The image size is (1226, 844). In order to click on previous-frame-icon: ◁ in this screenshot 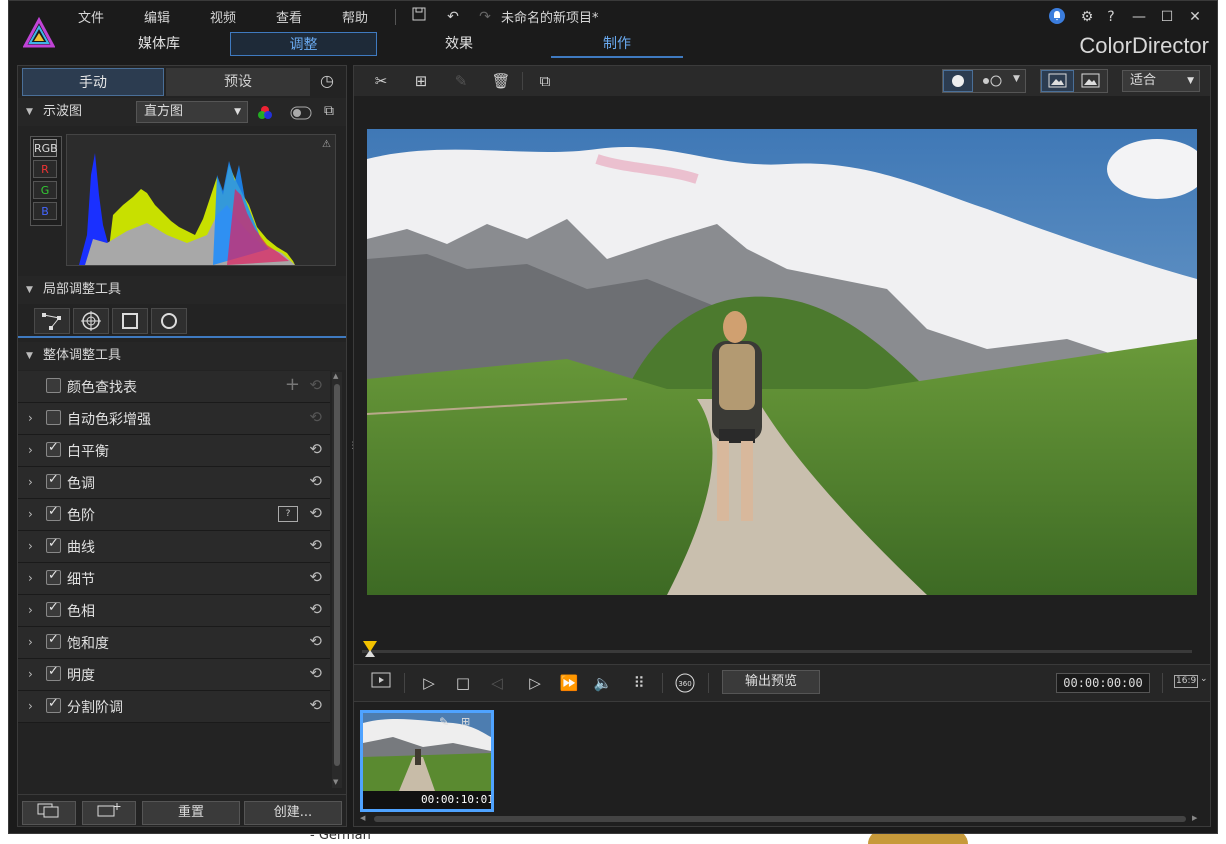, I will do `click(497, 683)`.